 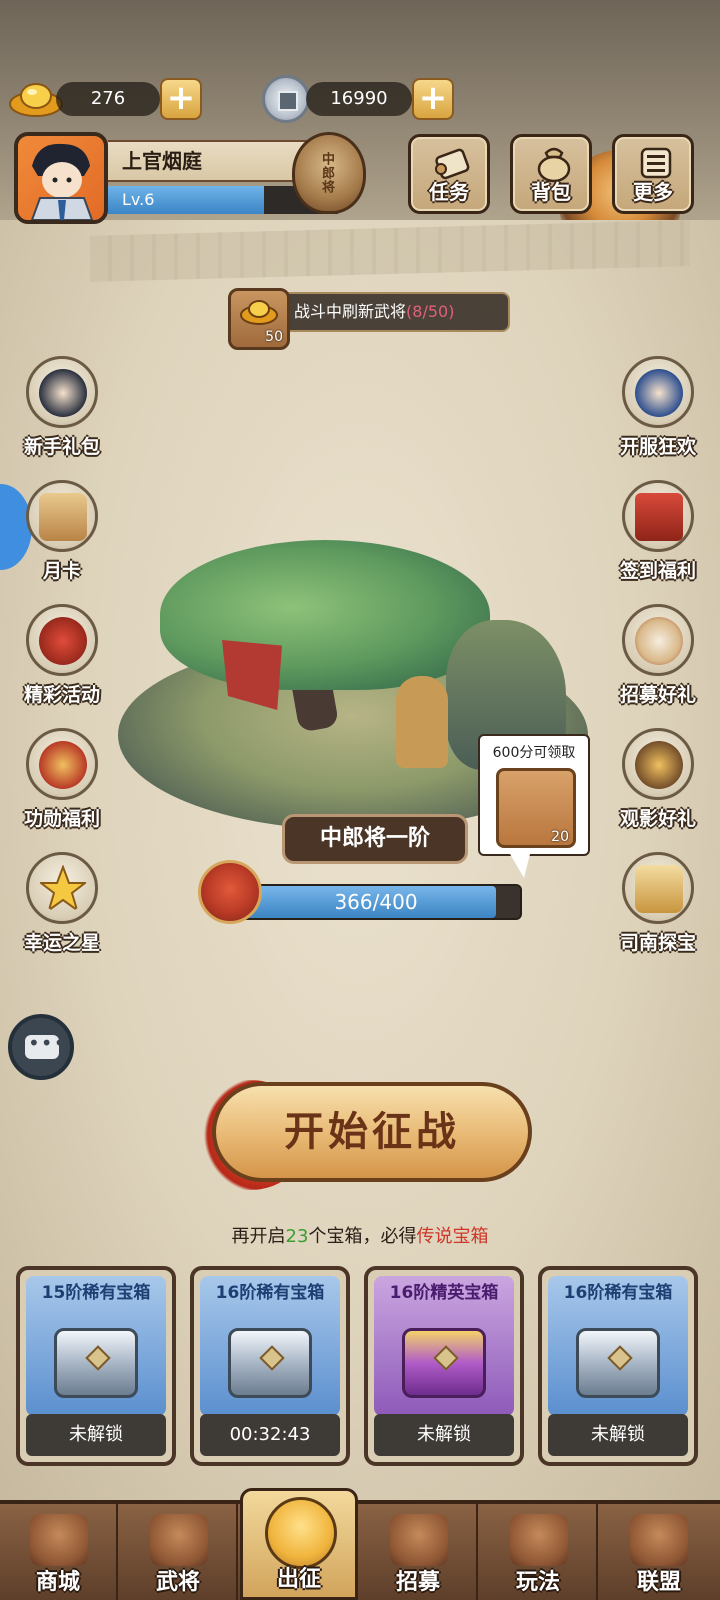 I want to click on merit-bag-icon, so click(x=62, y=764).